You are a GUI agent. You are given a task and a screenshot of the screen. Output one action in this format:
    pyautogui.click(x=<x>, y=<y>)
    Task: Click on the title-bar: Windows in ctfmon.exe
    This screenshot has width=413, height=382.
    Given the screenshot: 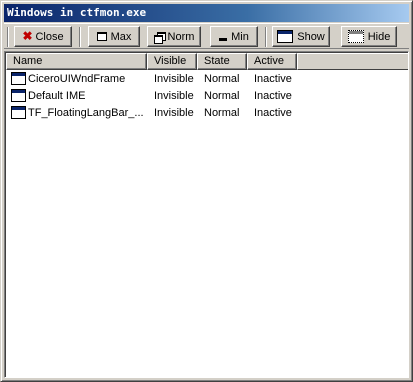 What is the action you would take?
    pyautogui.click(x=206, y=13)
    